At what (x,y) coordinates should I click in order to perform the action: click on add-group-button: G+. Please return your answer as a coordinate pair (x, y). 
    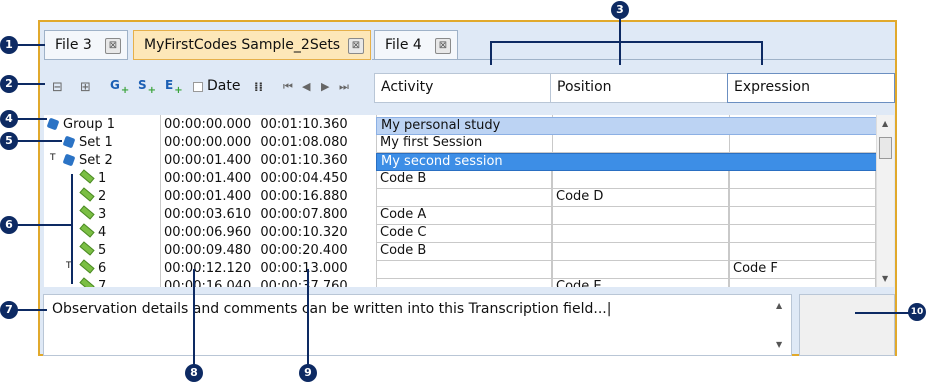
    Looking at the image, I should click on (119, 87).